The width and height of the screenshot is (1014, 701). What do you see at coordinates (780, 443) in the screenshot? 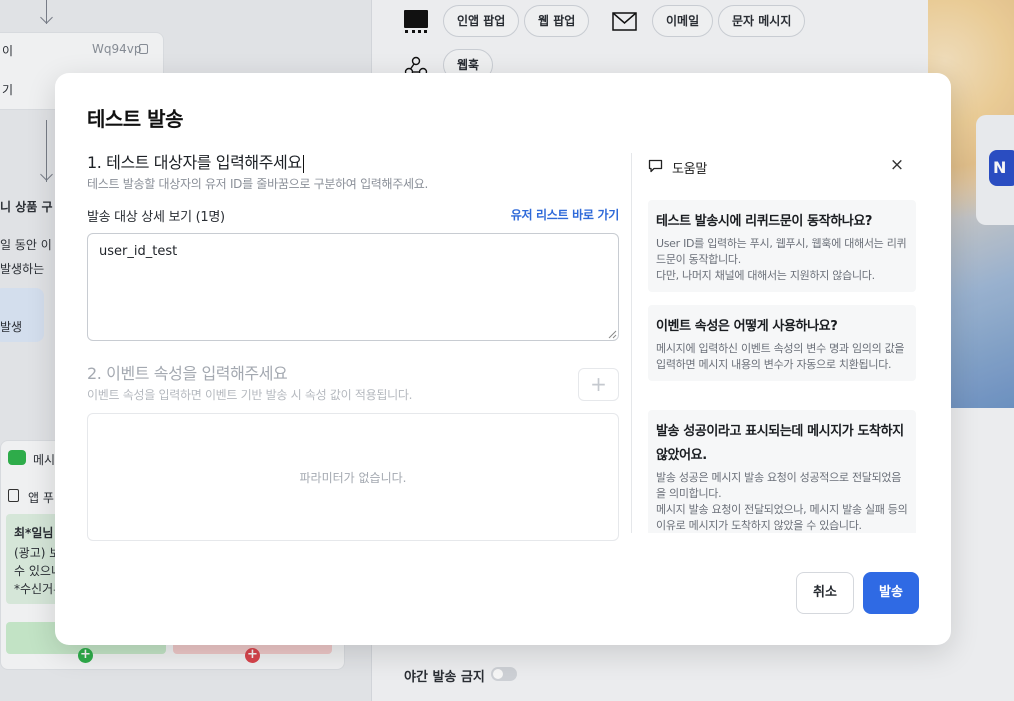
I see `help-question: 발송 성공이라고 표시되는데 메시지가 도착하지 않았어요.` at bounding box center [780, 443].